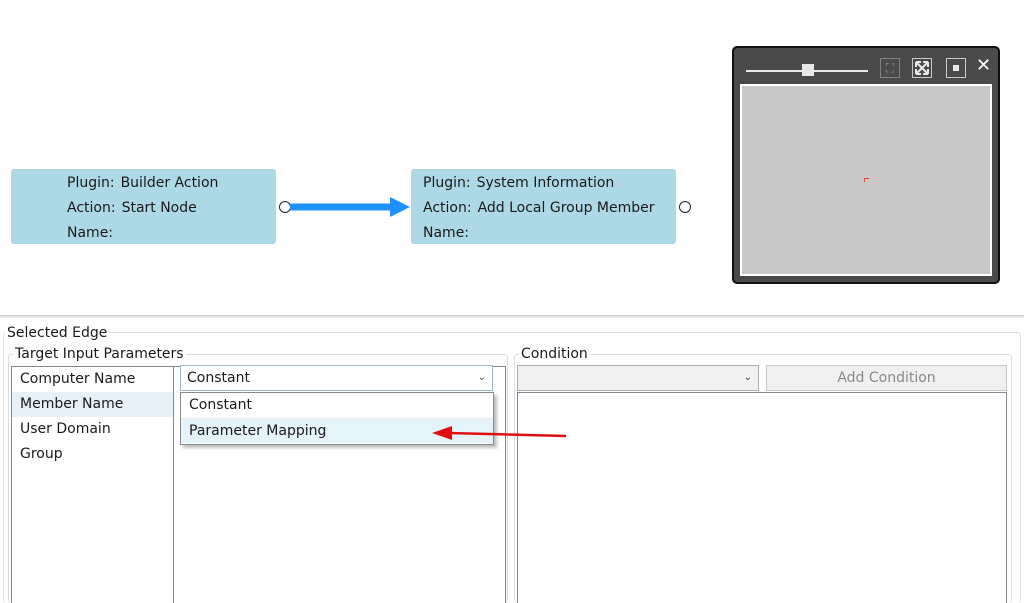  I want to click on option-constant: Constant, so click(337, 405).